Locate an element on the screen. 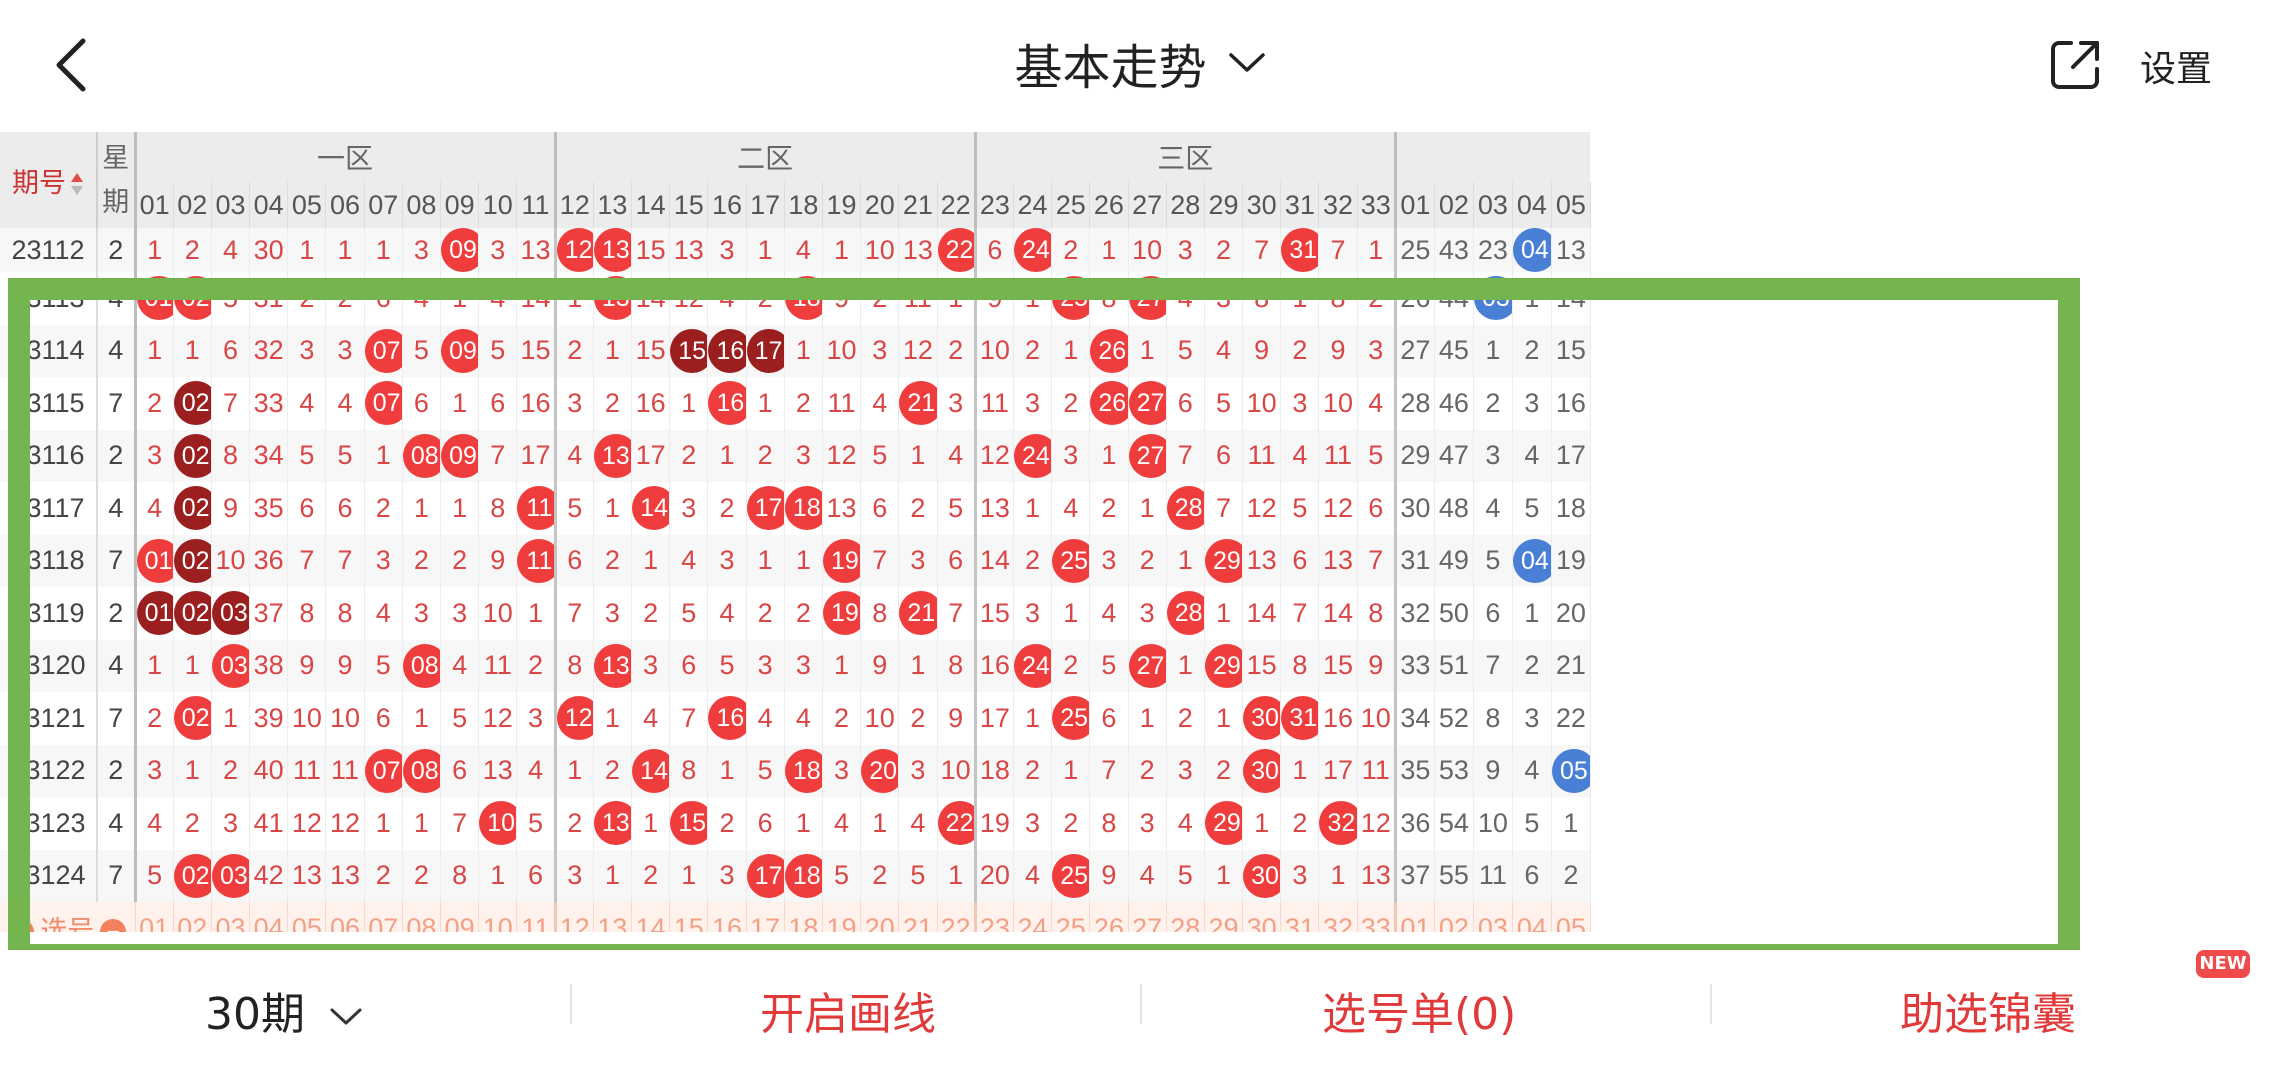  issue-header-label: 期号 is located at coordinates (39, 182).